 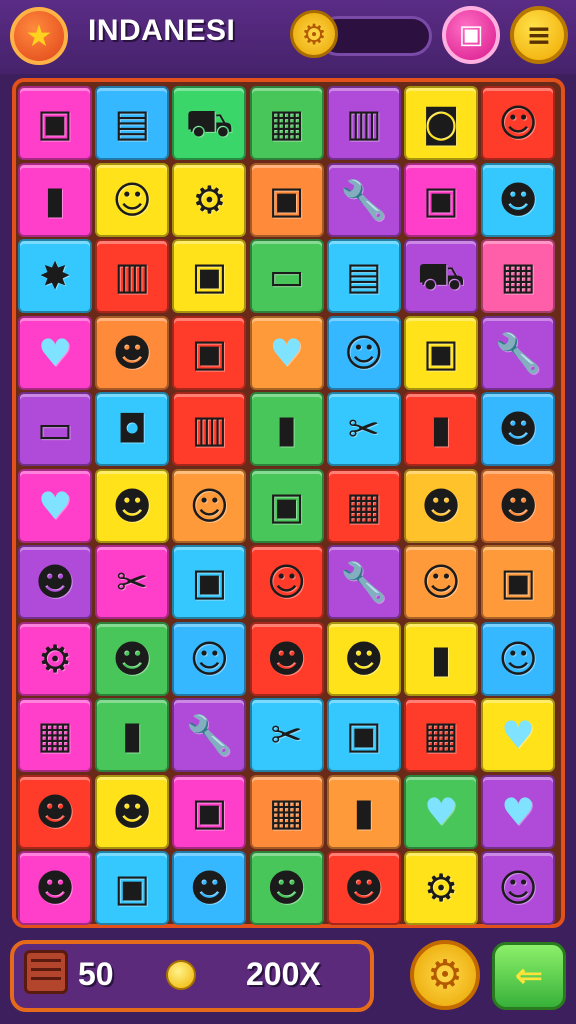 I want to click on menu-button: ≡, so click(x=539, y=35).